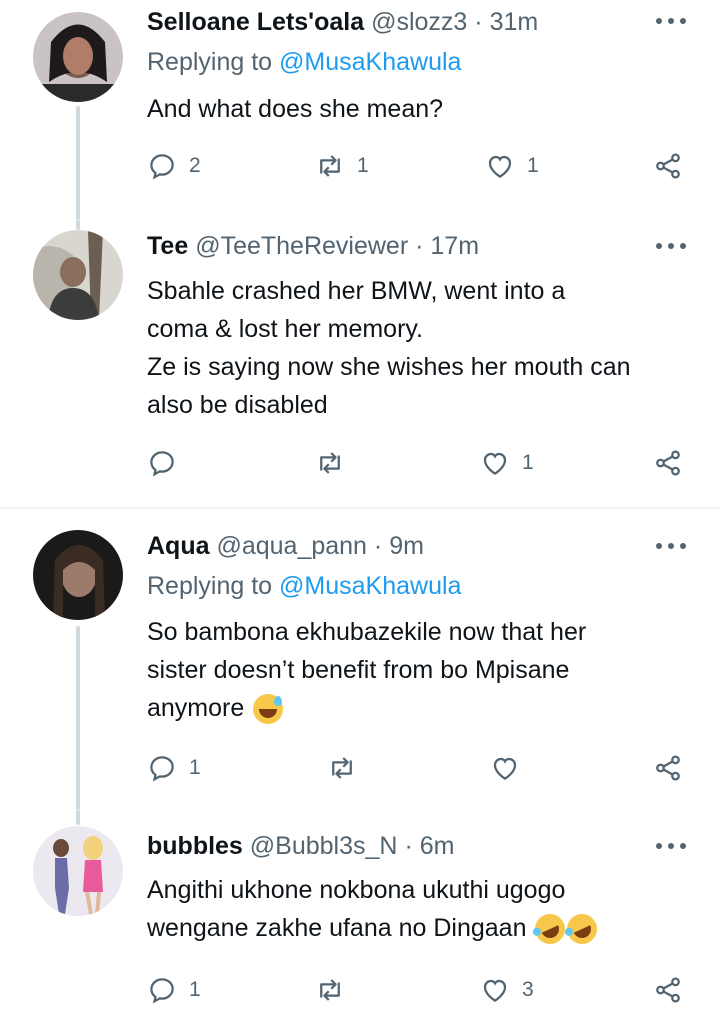  I want to click on author-handle: @Bubbl3s_N, so click(324, 846).